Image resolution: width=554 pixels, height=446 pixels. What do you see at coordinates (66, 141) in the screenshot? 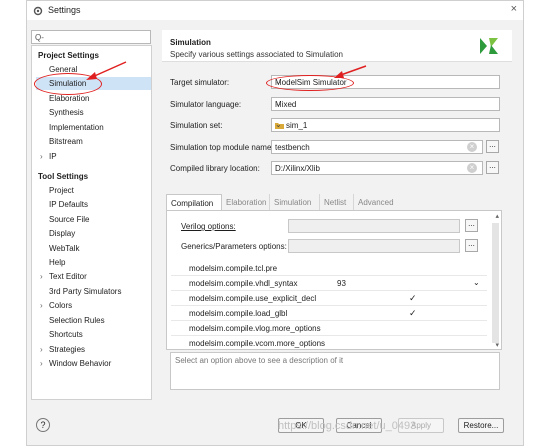
I see `tree-item-bitstream: Bitstream` at bounding box center [66, 141].